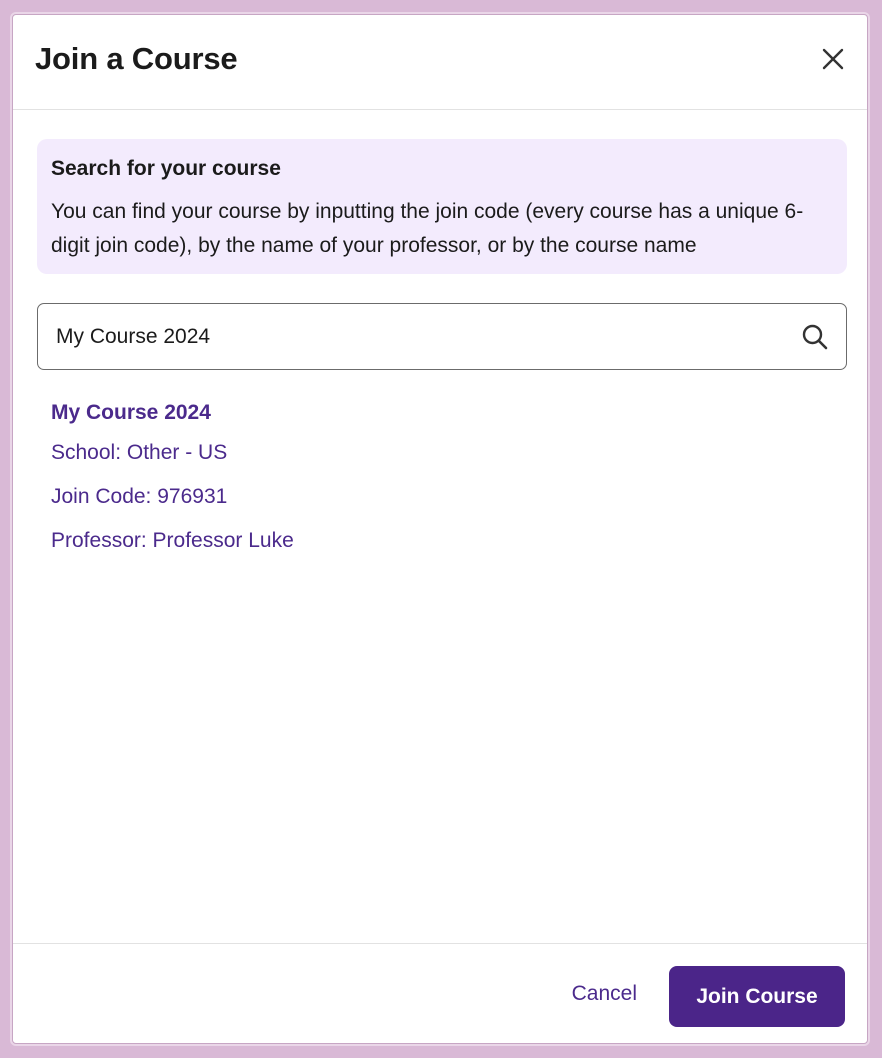 The height and width of the screenshot is (1058, 882). I want to click on course-name: My Course 2024, so click(131, 412).